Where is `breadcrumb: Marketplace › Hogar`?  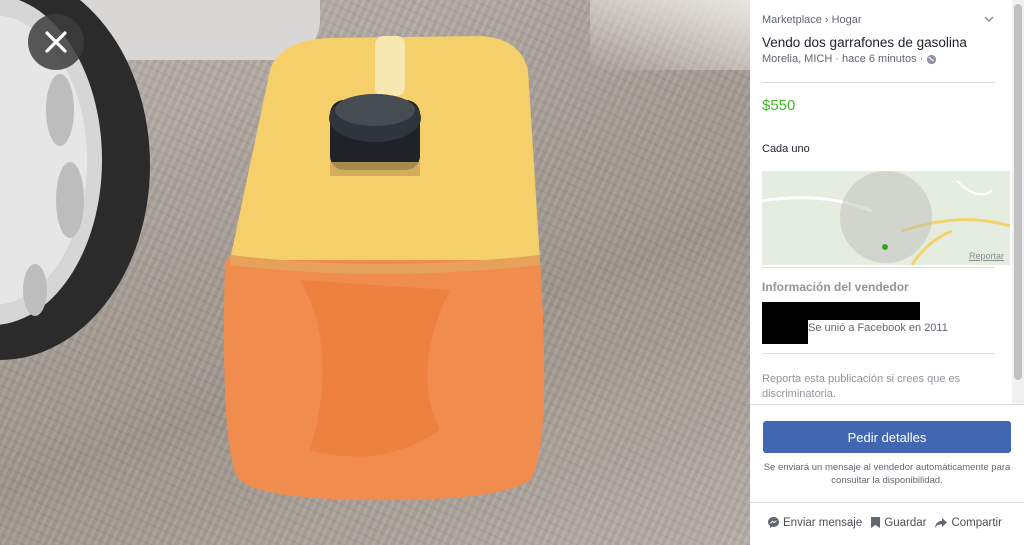 breadcrumb: Marketplace › Hogar is located at coordinates (812, 20).